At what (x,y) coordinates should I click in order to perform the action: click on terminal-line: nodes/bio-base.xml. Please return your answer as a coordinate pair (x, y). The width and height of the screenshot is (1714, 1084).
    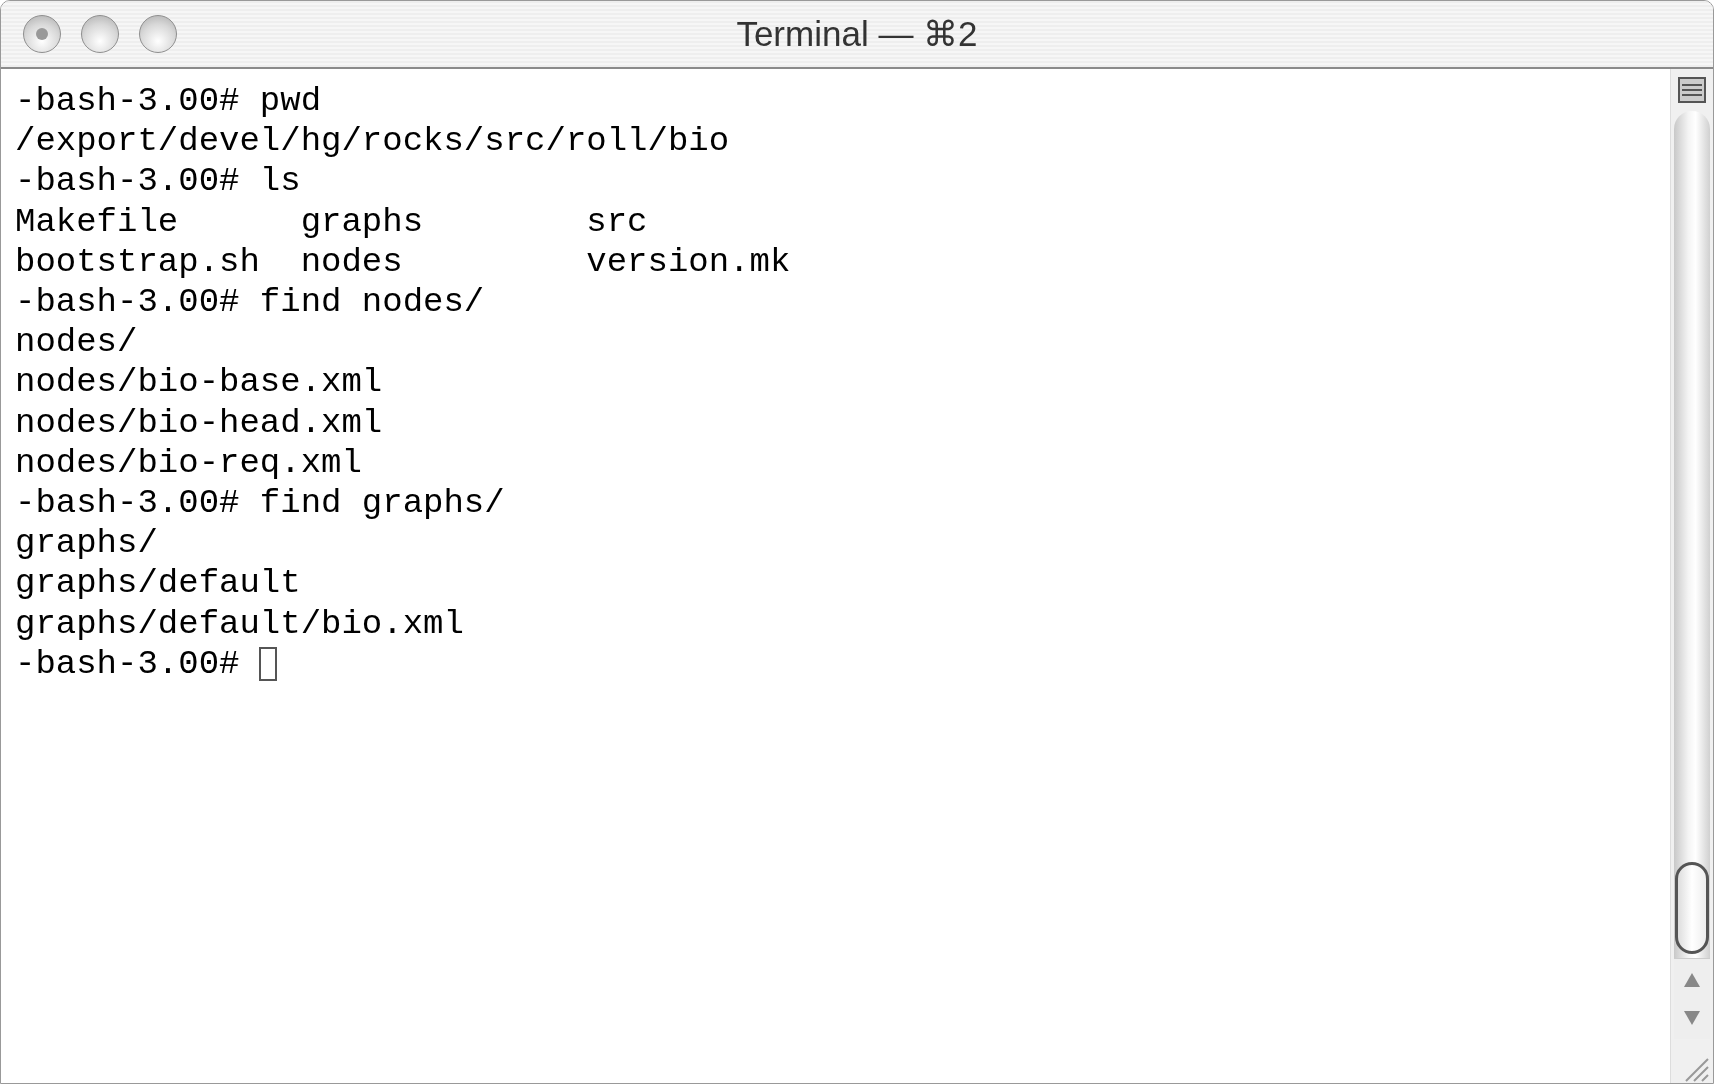
    Looking at the image, I should click on (199, 382).